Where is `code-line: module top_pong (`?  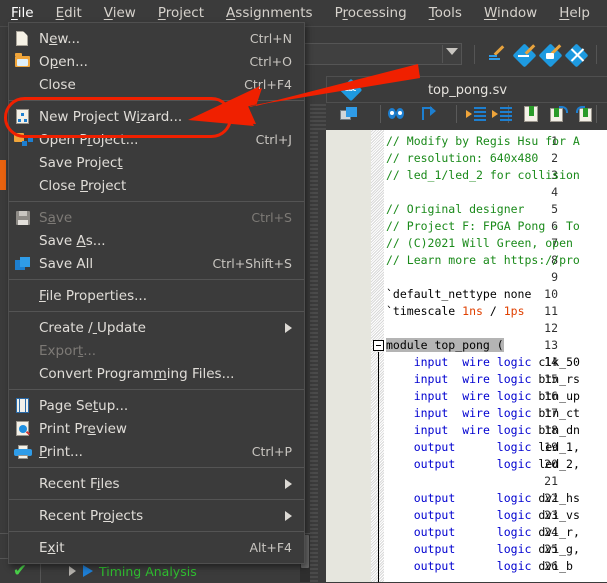
code-line: module top_pong ( is located at coordinates (445, 345).